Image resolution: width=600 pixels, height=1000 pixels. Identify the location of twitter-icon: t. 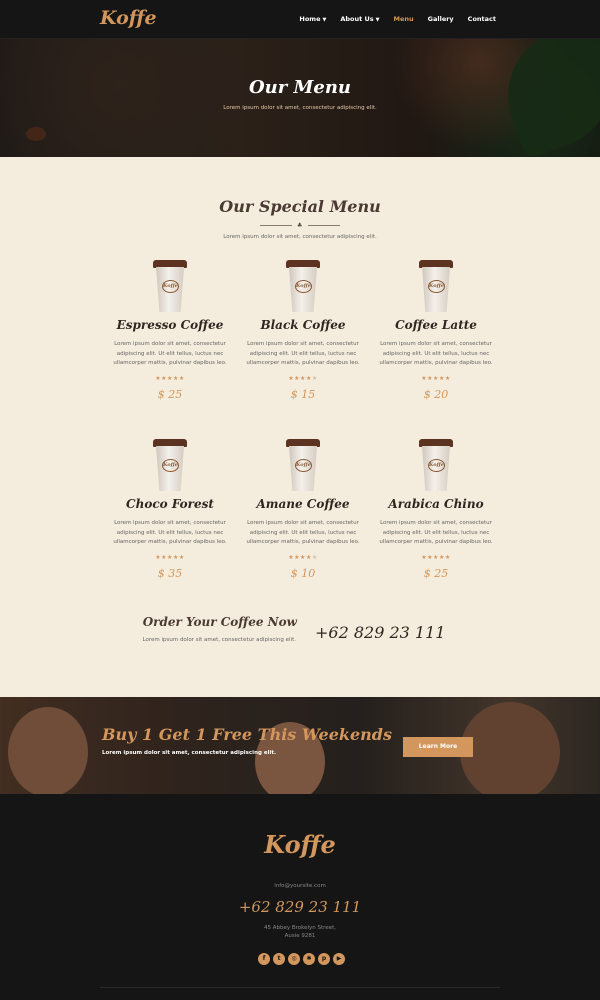
(279, 959).